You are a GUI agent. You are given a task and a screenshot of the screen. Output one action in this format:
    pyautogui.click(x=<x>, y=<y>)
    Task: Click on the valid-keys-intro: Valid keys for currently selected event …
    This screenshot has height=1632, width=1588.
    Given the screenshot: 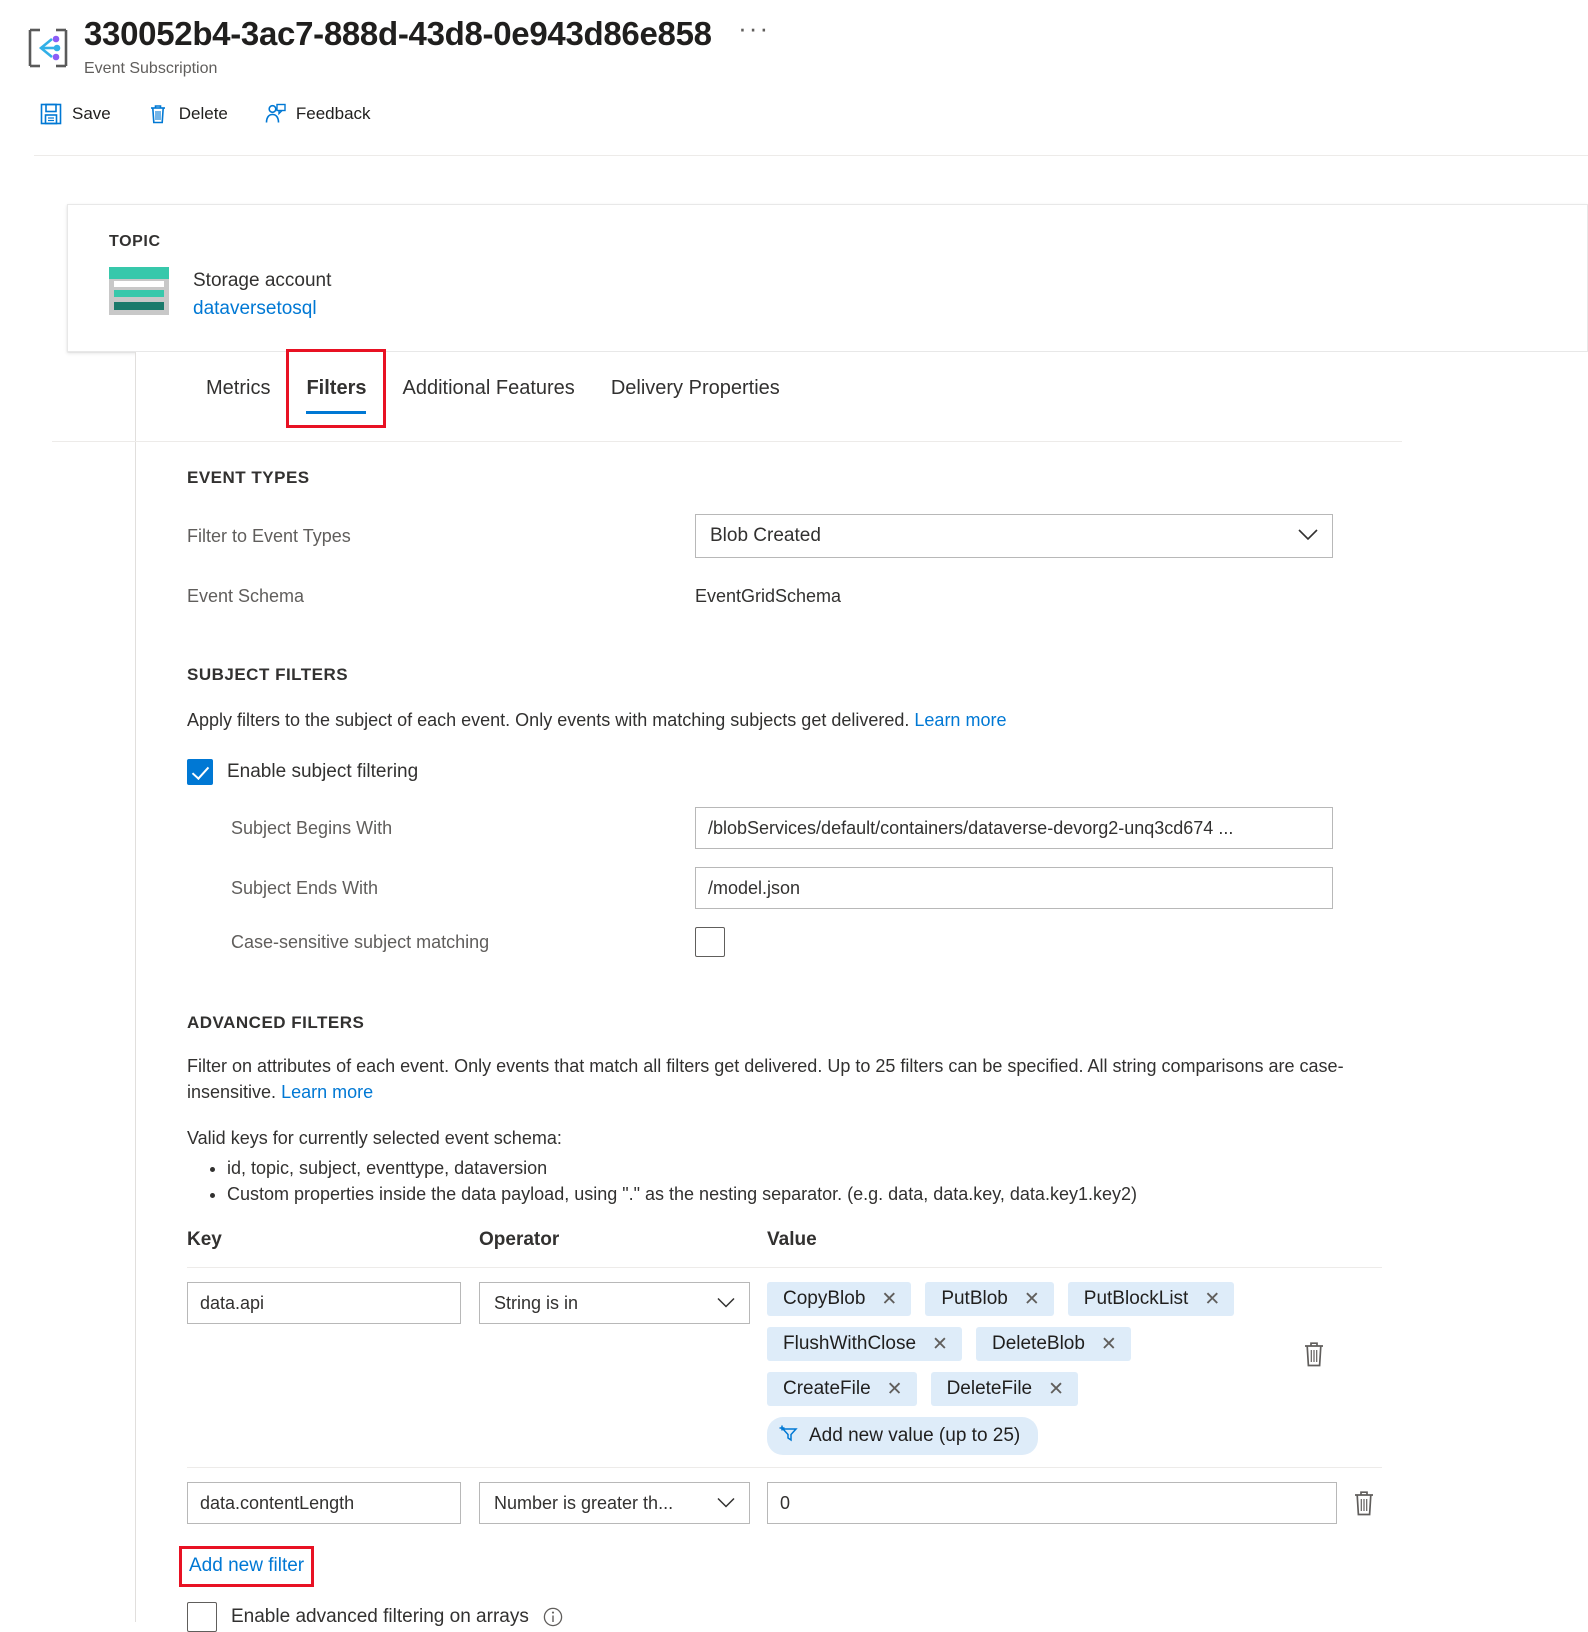 What is the action you would take?
    pyautogui.click(x=374, y=1138)
    